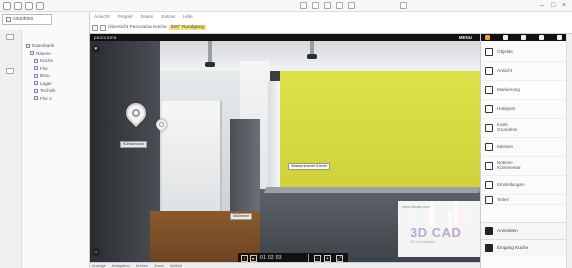 The height and width of the screenshot is (268, 572). Describe the element at coordinates (125, 18) in the screenshot. I see `tab-project: Projekt` at that location.